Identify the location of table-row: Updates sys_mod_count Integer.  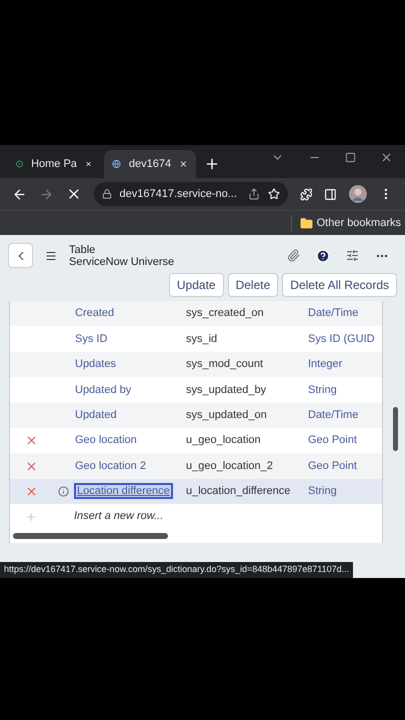
(196, 365).